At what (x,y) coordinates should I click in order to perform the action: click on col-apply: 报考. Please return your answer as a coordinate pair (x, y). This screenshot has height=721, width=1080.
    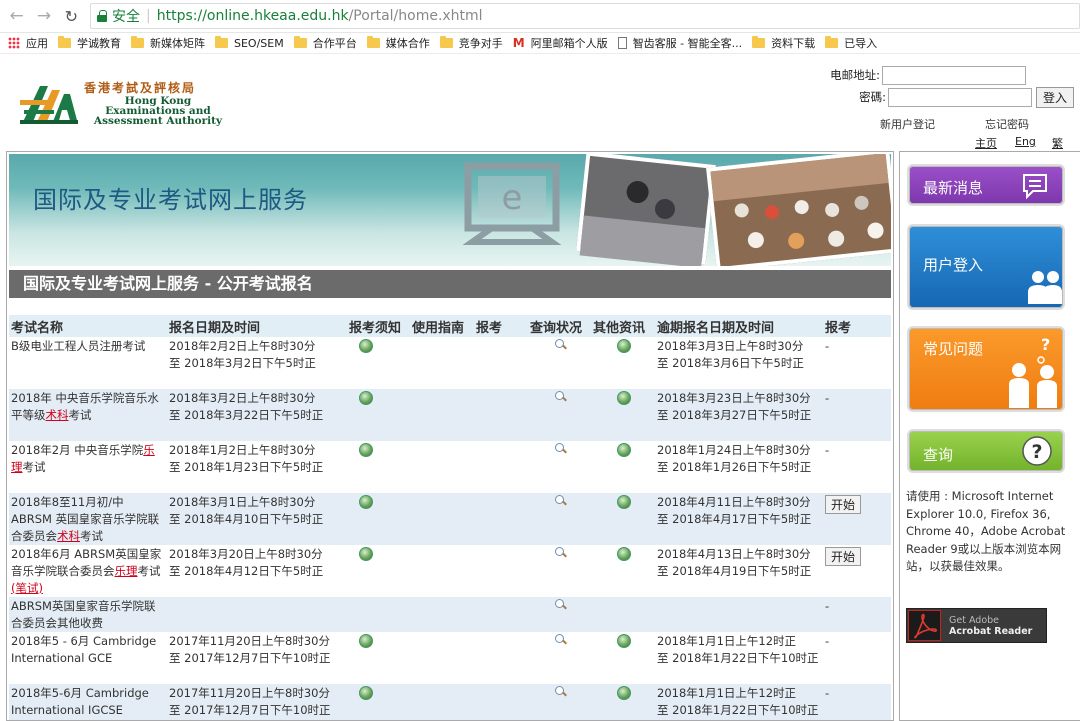
    Looking at the image, I should click on (501, 326).